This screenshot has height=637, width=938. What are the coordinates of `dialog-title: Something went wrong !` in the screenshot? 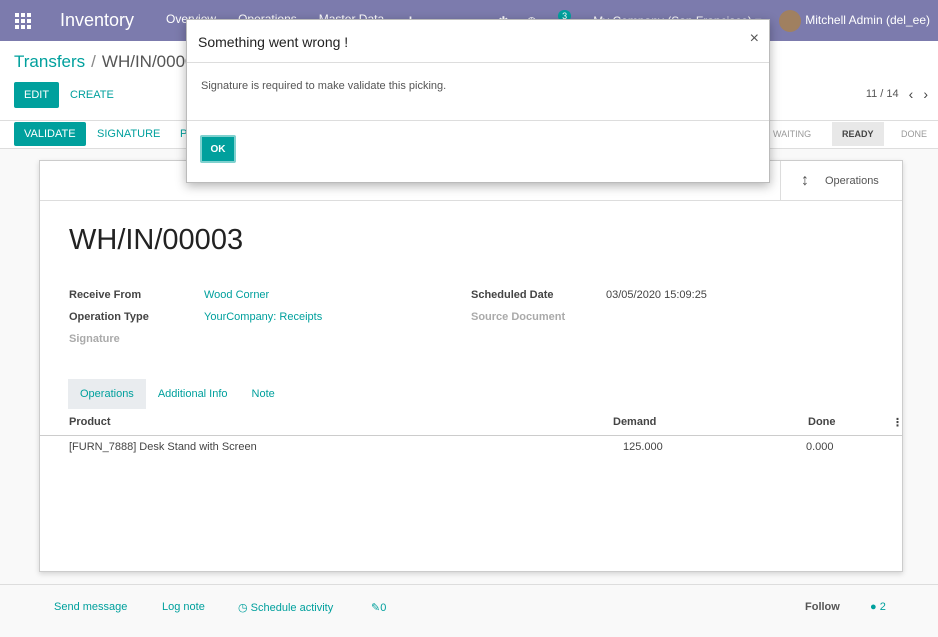 It's located at (273, 42).